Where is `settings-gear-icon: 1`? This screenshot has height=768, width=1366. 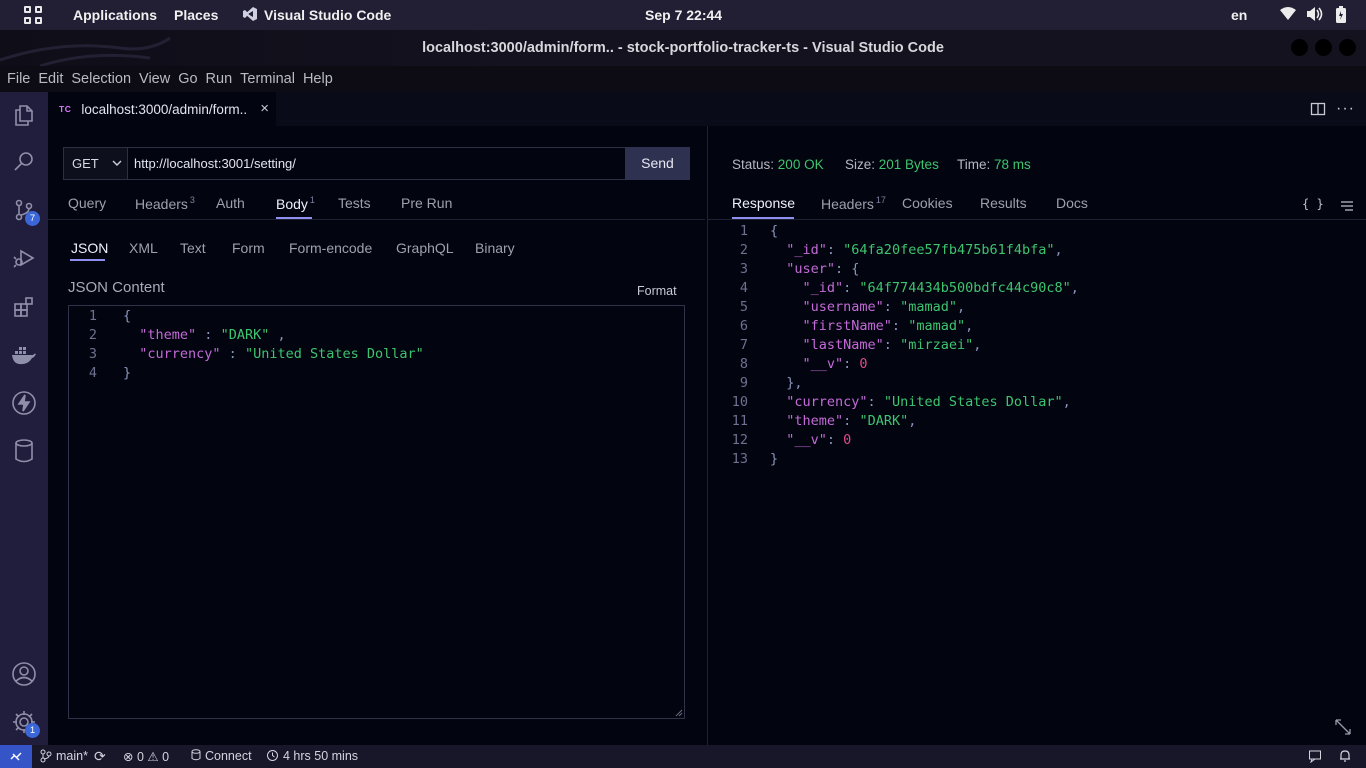 settings-gear-icon: 1 is located at coordinates (24, 722).